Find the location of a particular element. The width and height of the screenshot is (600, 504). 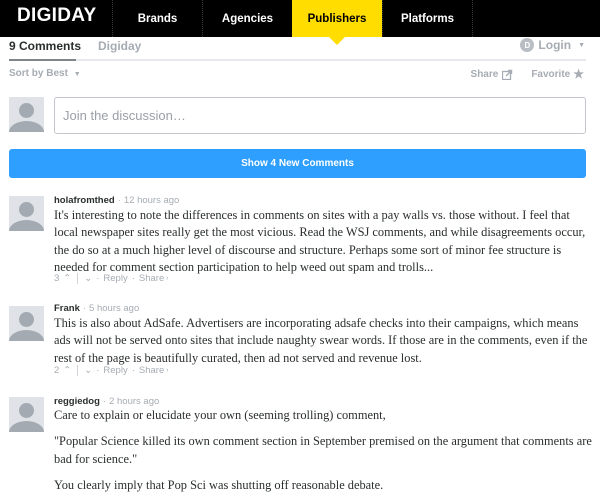

active-tab-underline is located at coordinates (42, 60).